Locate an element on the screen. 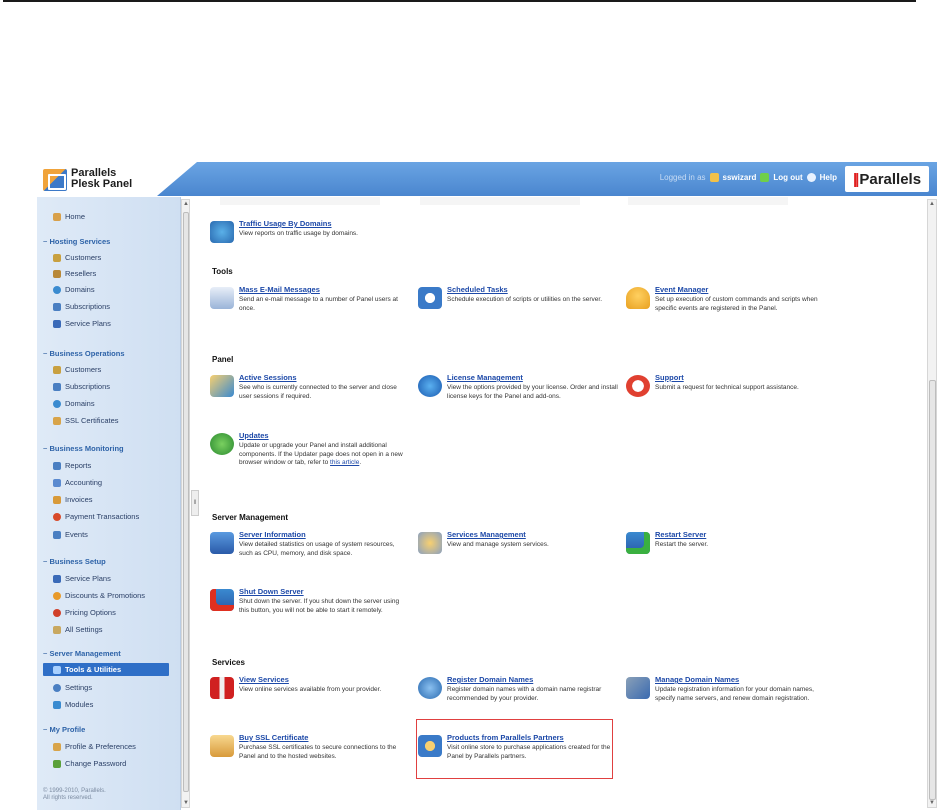 Image resolution: width=938 pixels, height=810 pixels. domains-icon is located at coordinates (57, 289).